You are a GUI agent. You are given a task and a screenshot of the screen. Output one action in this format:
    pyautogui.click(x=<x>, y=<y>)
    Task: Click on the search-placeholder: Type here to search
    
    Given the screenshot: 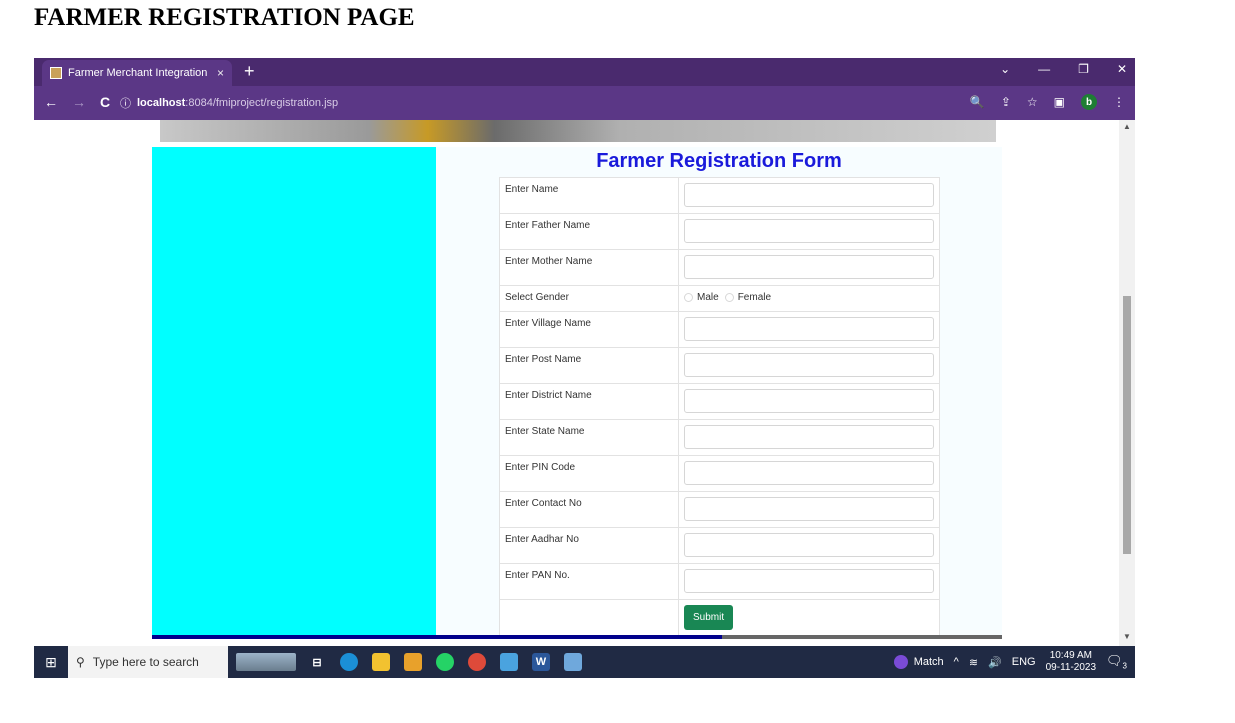 What is the action you would take?
    pyautogui.click(x=145, y=662)
    